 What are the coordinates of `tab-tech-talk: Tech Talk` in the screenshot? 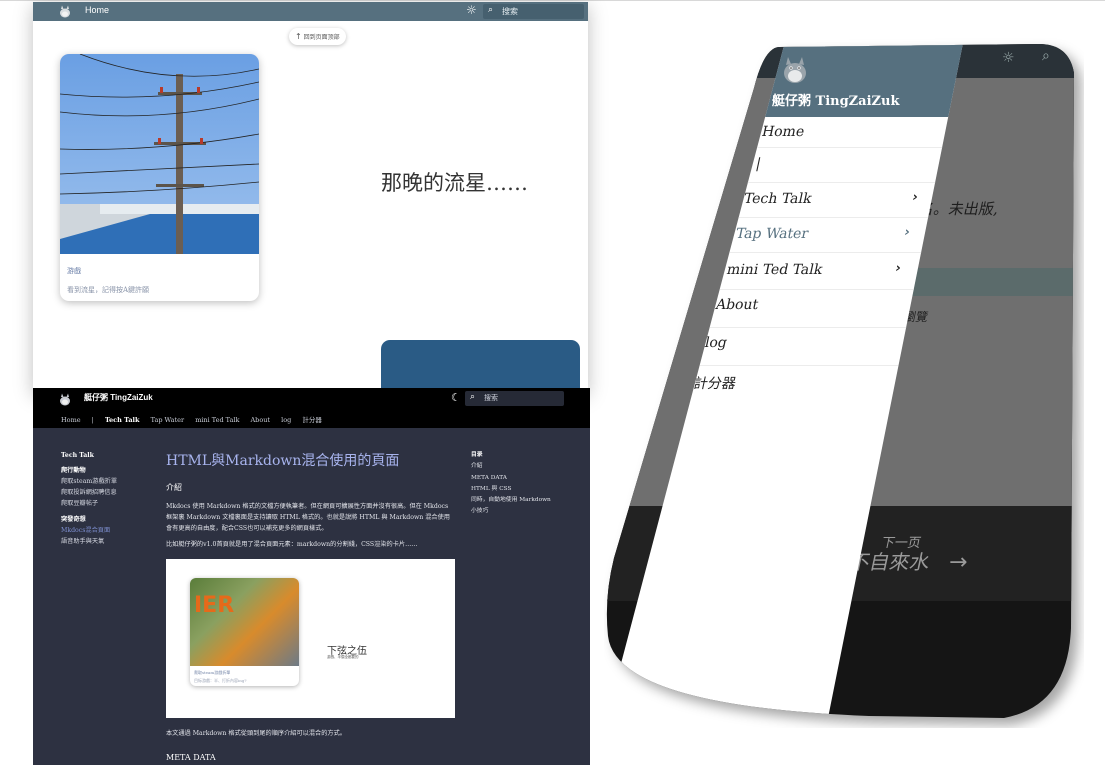 It's located at (122, 420).